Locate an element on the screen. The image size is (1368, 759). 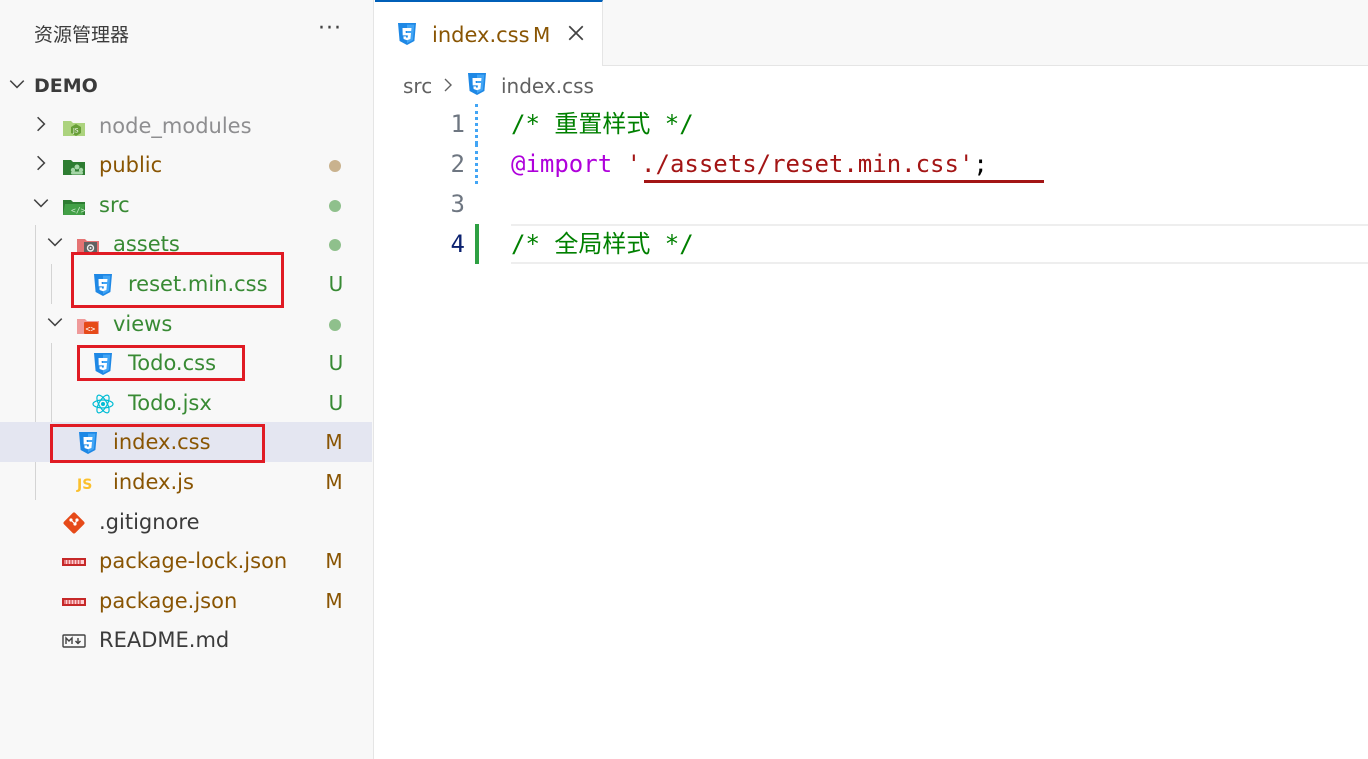
react-file-icon is located at coordinates (103, 404).